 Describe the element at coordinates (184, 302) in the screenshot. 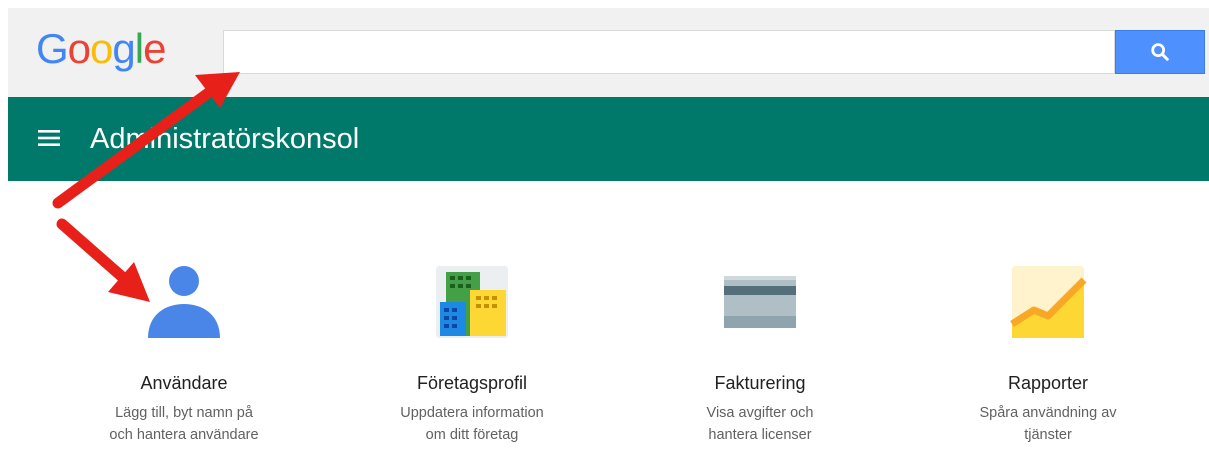

I see `user-icon` at that location.